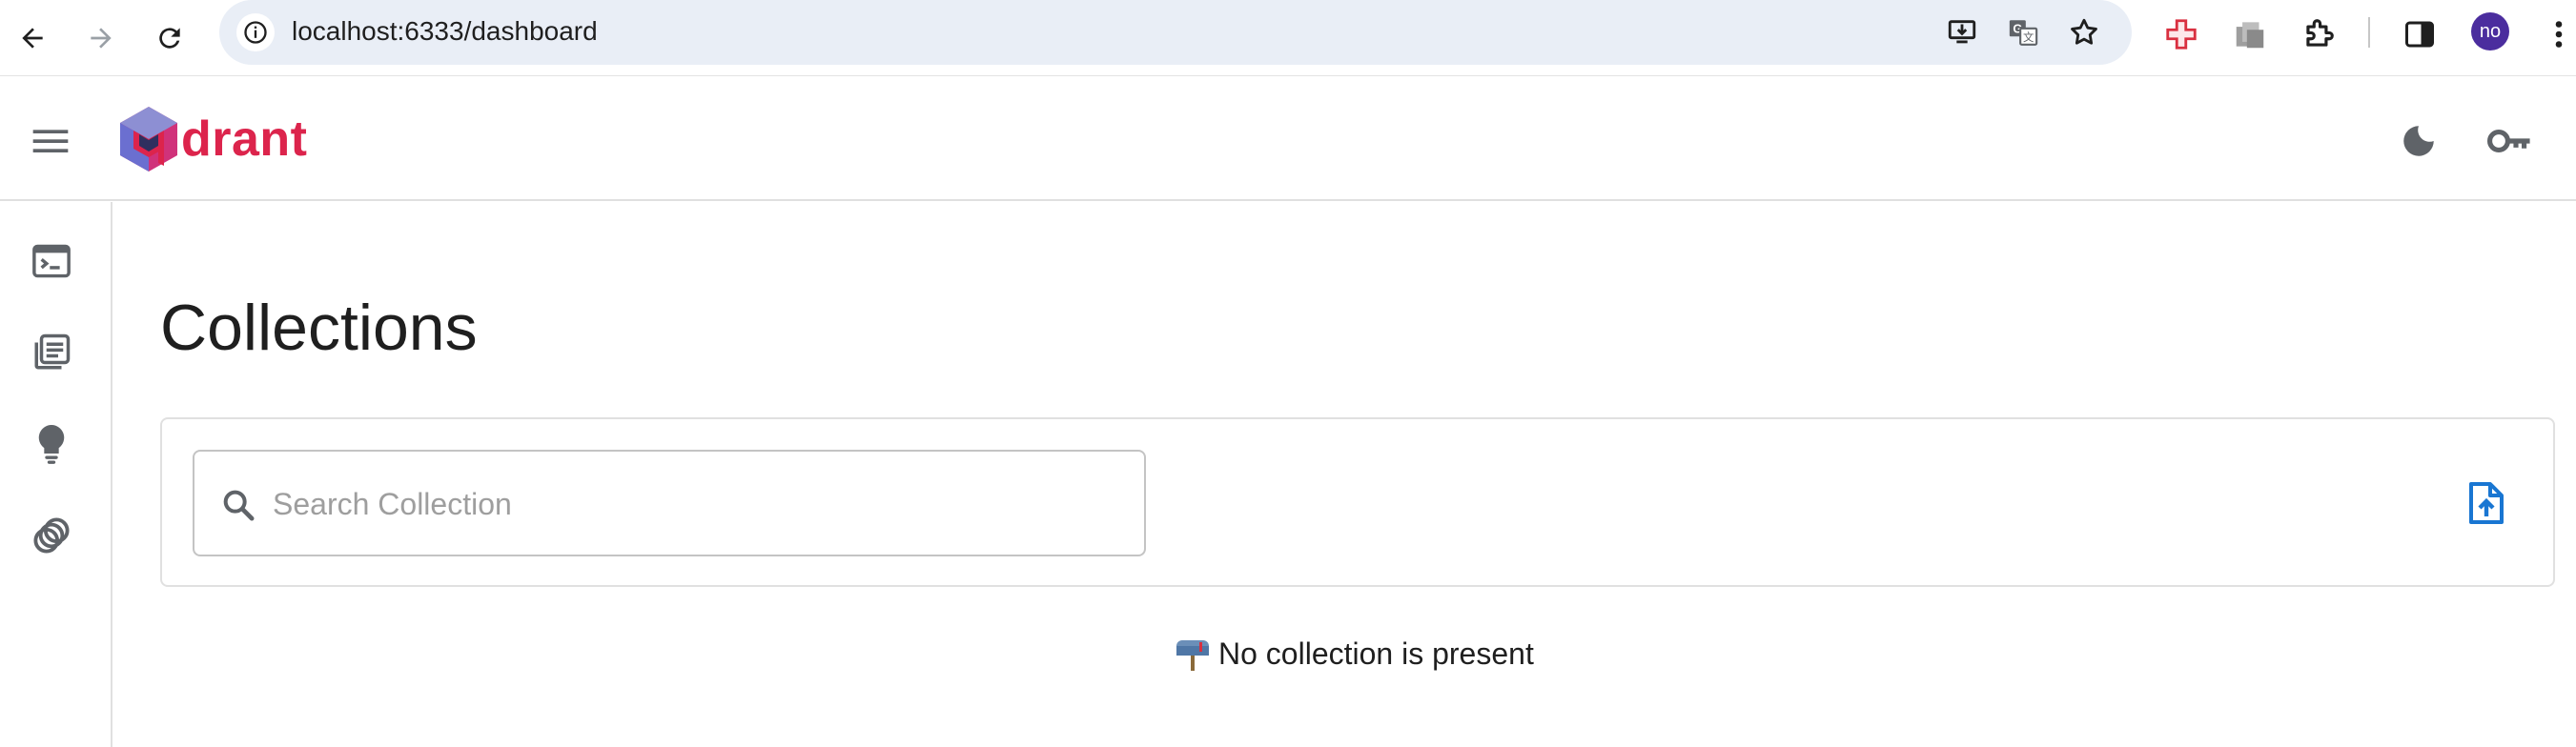 This screenshot has width=2576, height=747. I want to click on arrow-left-icon, so click(32, 38).